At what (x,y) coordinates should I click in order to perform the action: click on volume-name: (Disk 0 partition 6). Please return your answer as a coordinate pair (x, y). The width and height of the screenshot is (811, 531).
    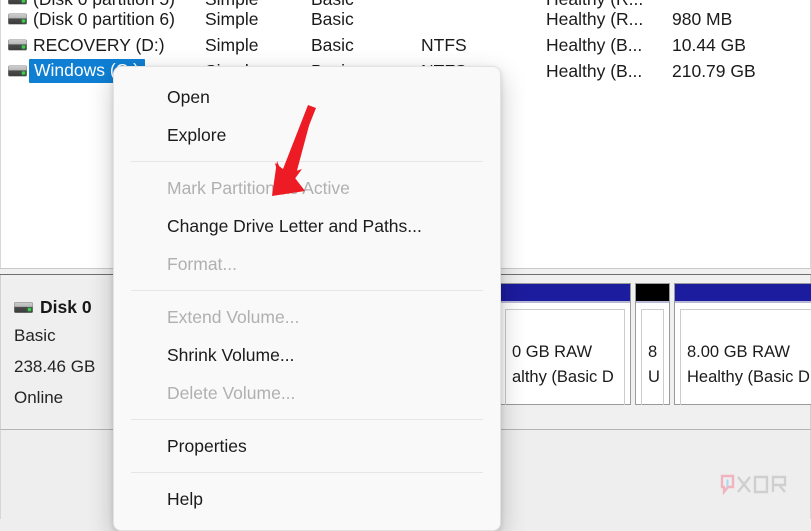
    Looking at the image, I should click on (104, 18).